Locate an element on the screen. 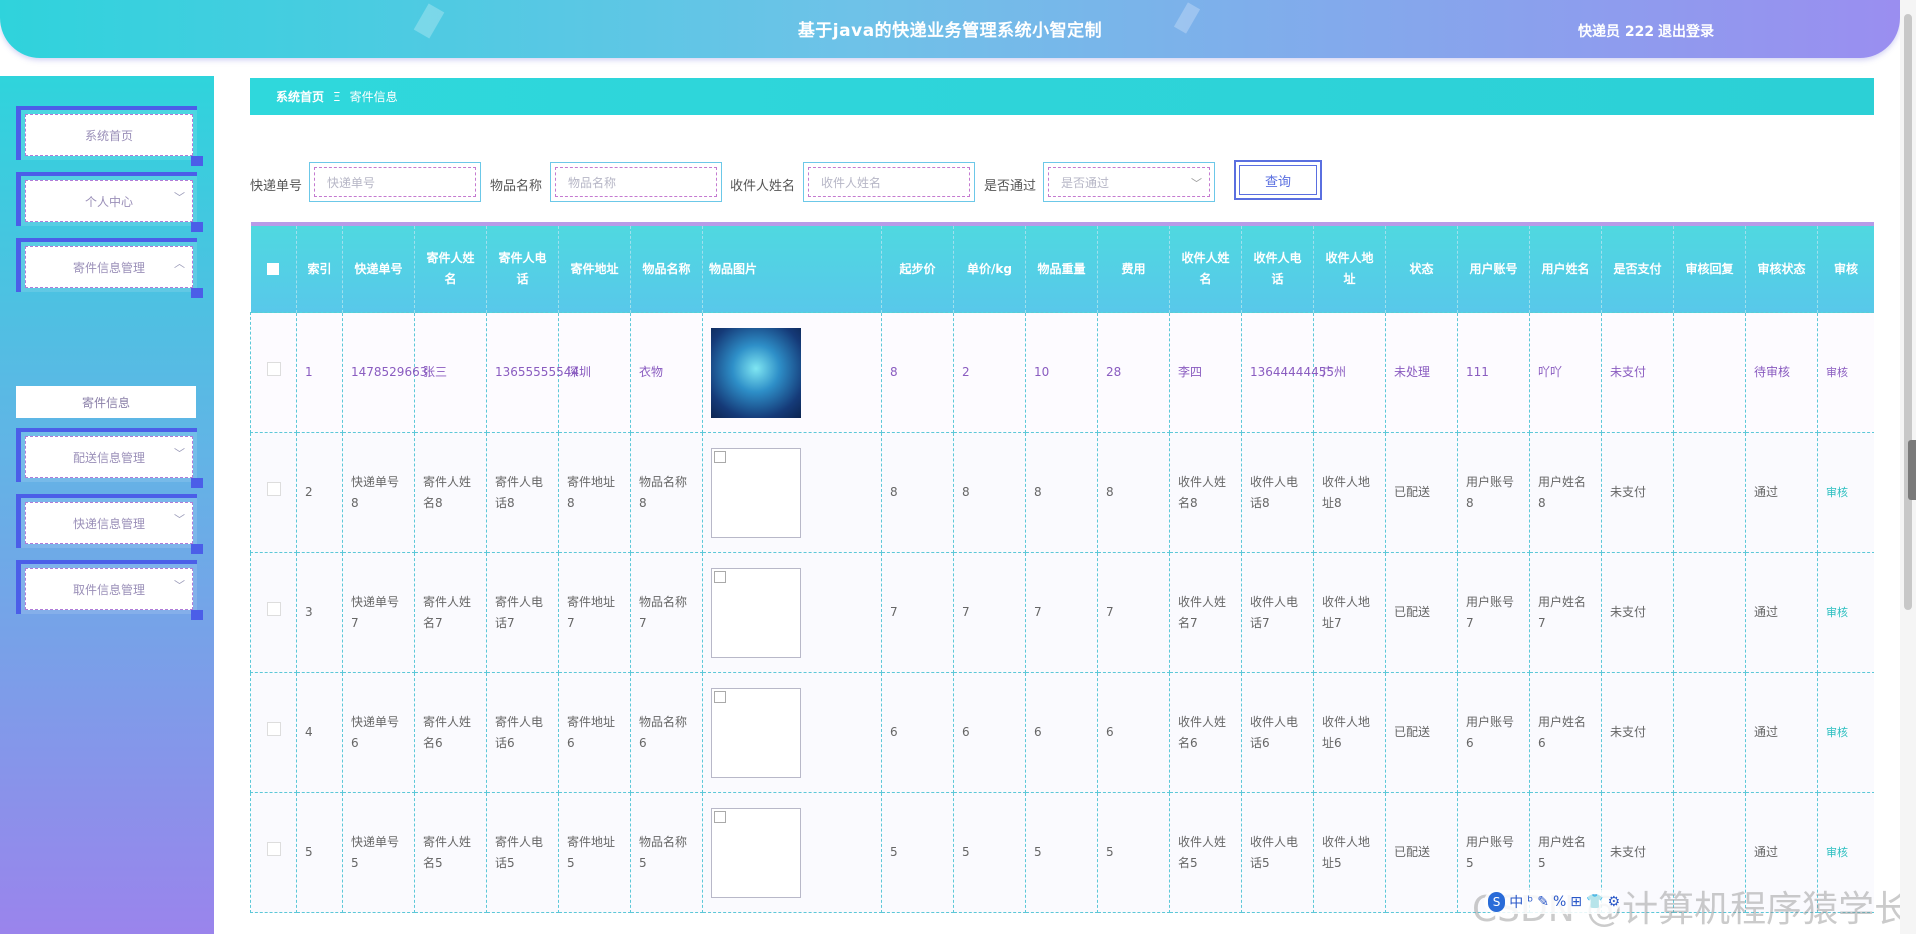 Image resolution: width=1916 pixels, height=934 pixels. column-header: 索引 is located at coordinates (319, 267).